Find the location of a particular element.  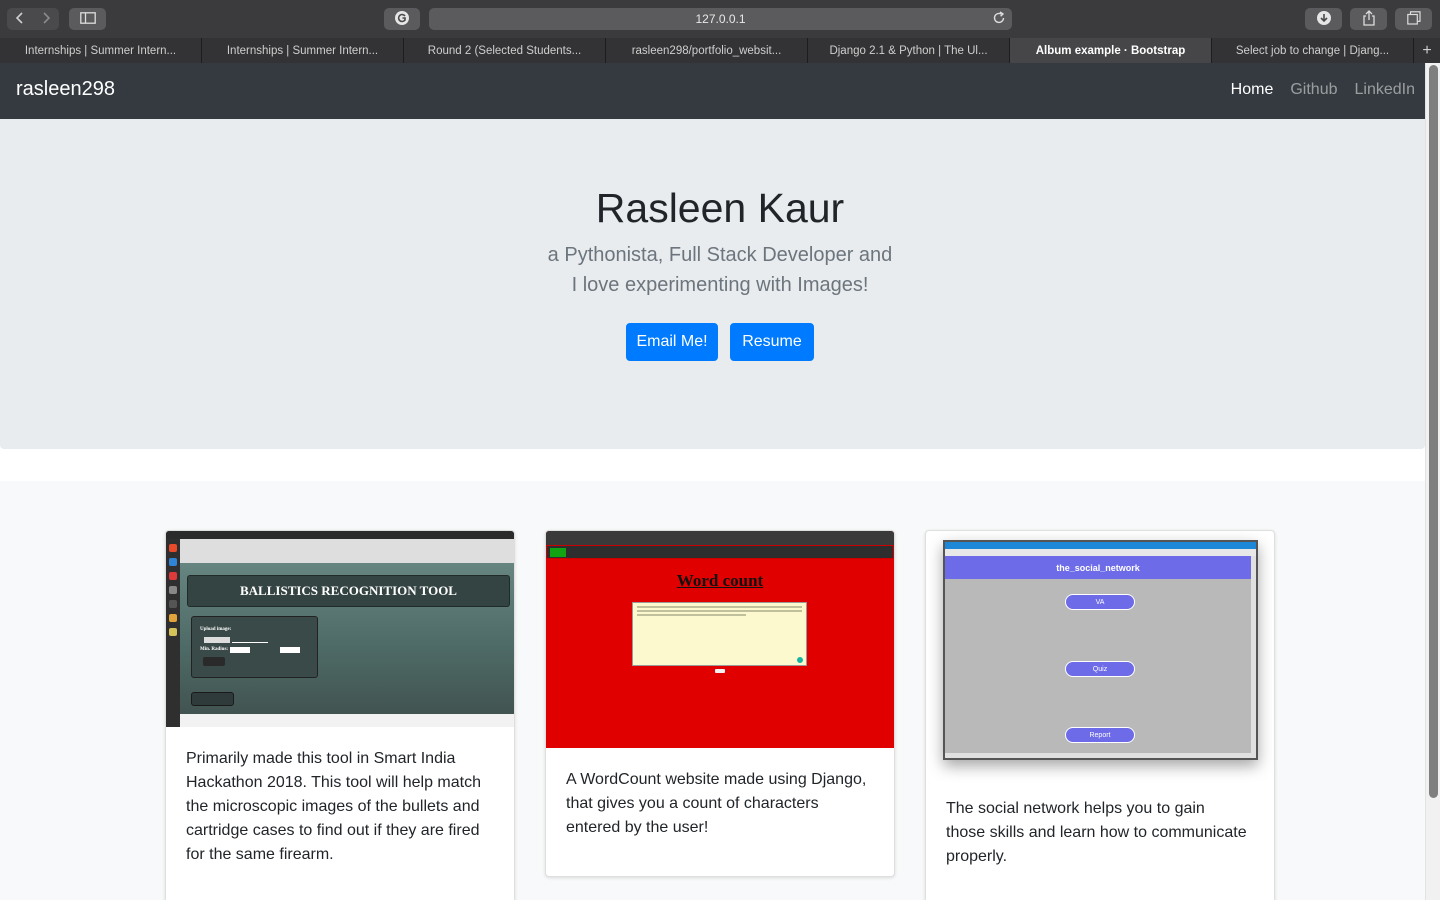

thumbnail-view-database-button is located at coordinates (212, 699).